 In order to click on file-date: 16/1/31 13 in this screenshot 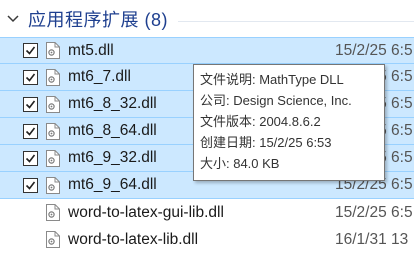, I will do `click(372, 239)`.